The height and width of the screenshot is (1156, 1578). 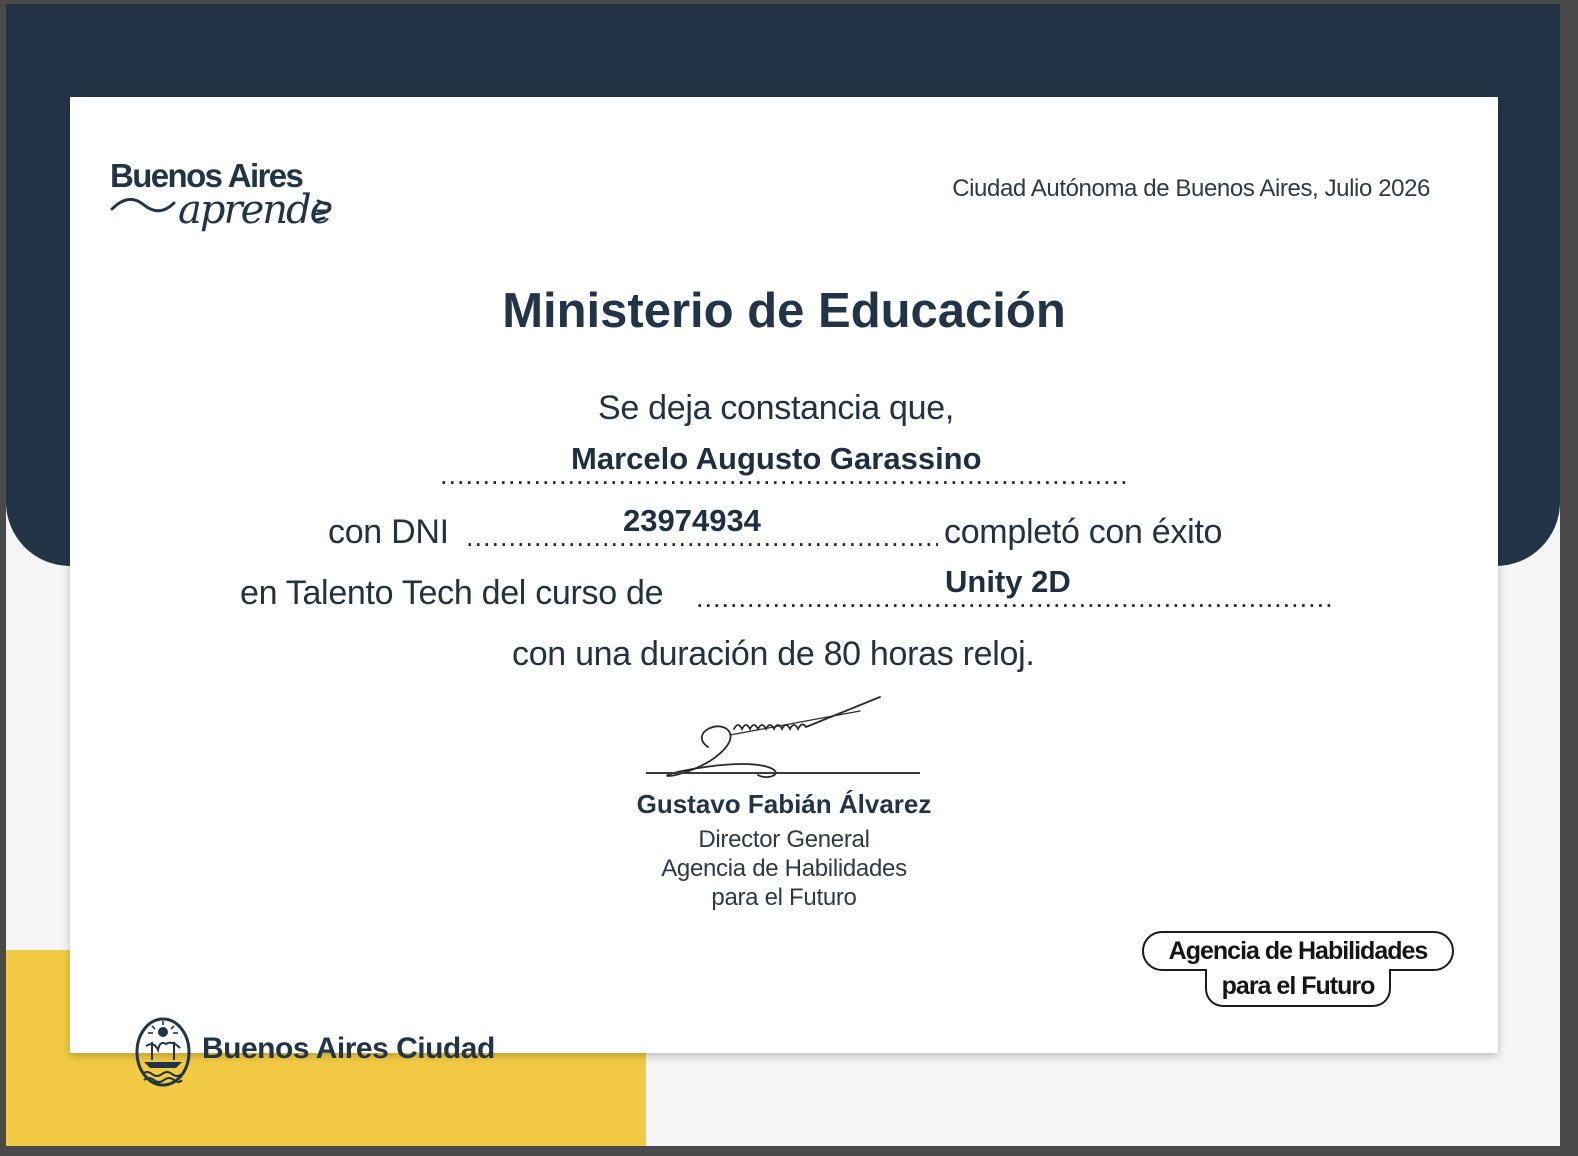 What do you see at coordinates (776, 458) in the screenshot?
I see `recipient-name: Marcelo Augusto Garassino` at bounding box center [776, 458].